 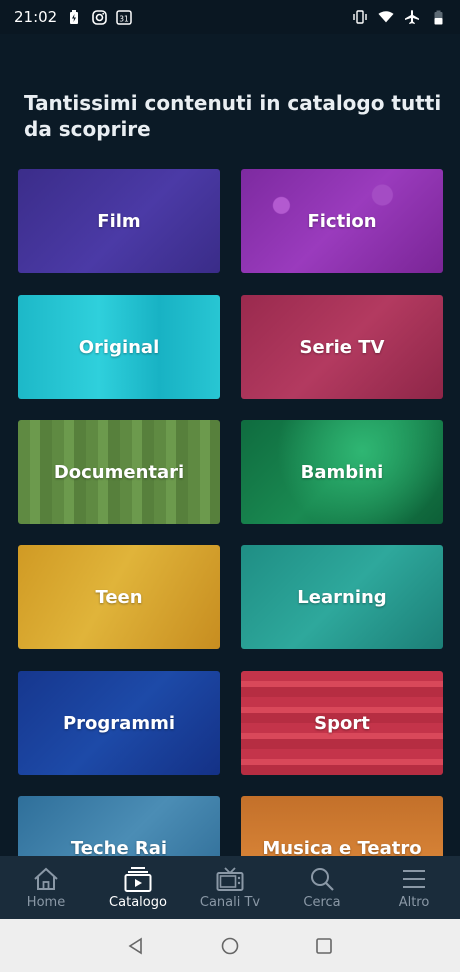 What do you see at coordinates (99, 17) in the screenshot?
I see `instagram-icon` at bounding box center [99, 17].